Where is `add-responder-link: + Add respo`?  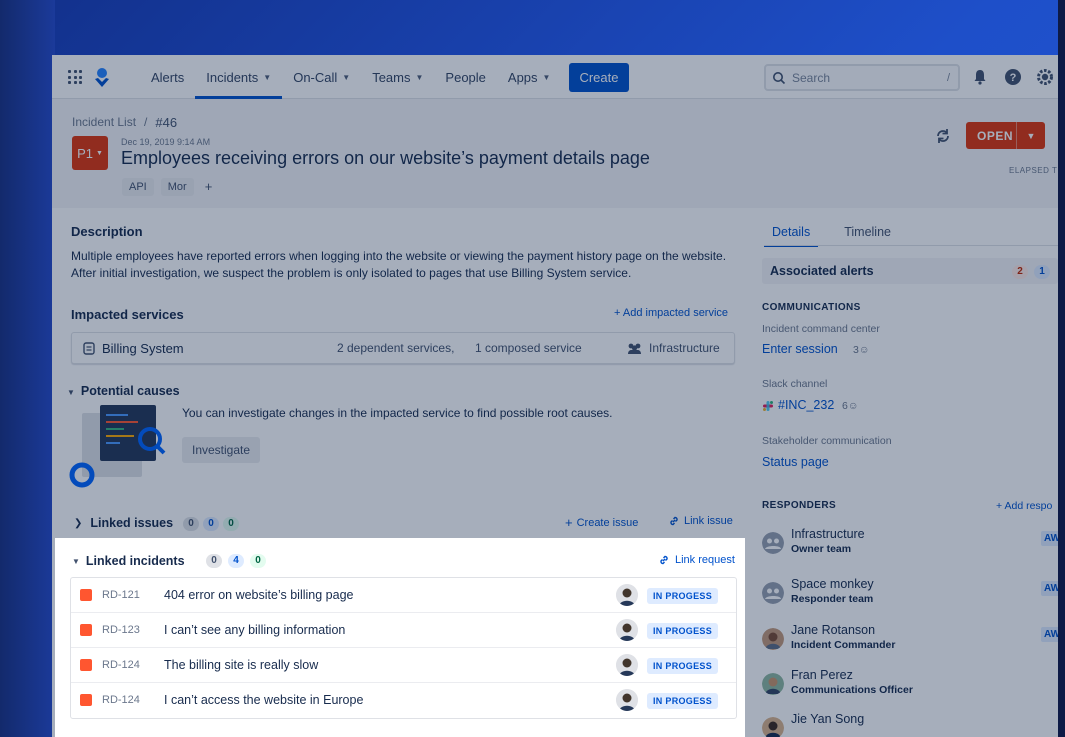
add-responder-link: + Add respo is located at coordinates (1024, 506).